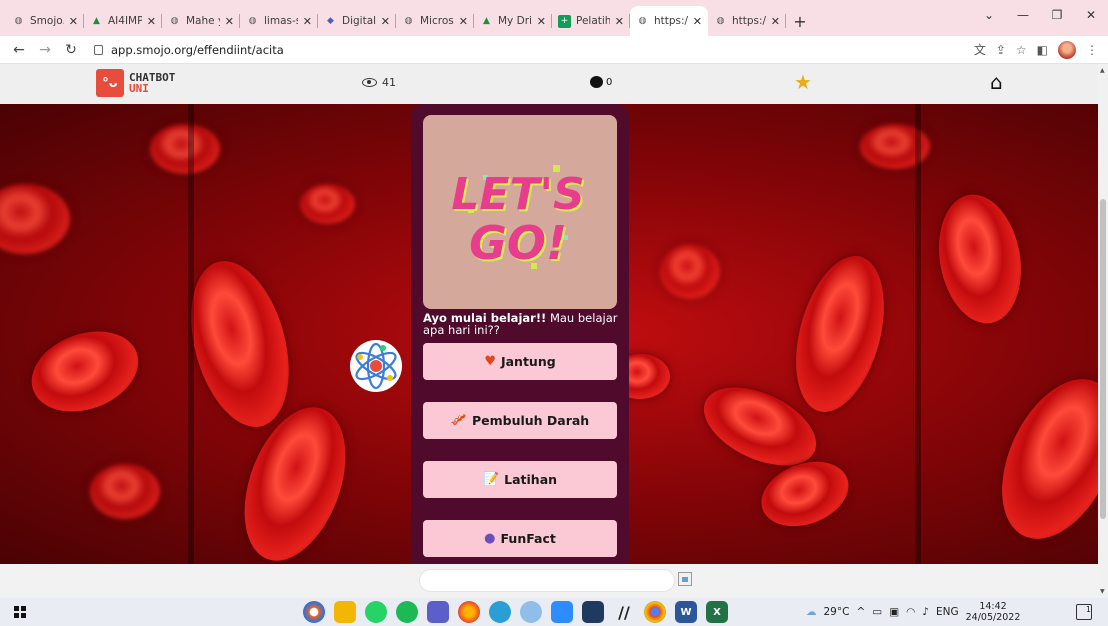 The height and width of the screenshot is (626, 1108). I want to click on notification-center-icon: 1, so click(1084, 612).